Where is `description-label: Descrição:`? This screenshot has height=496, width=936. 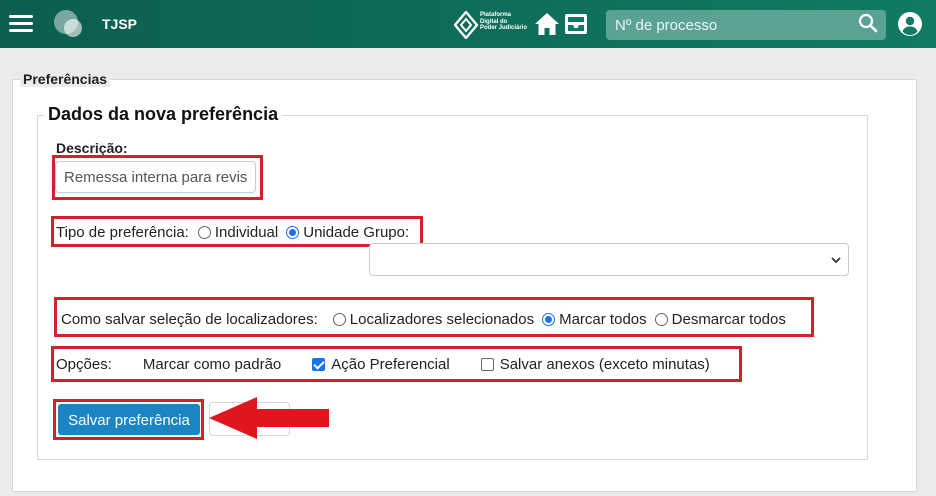 description-label: Descrição: is located at coordinates (92, 148).